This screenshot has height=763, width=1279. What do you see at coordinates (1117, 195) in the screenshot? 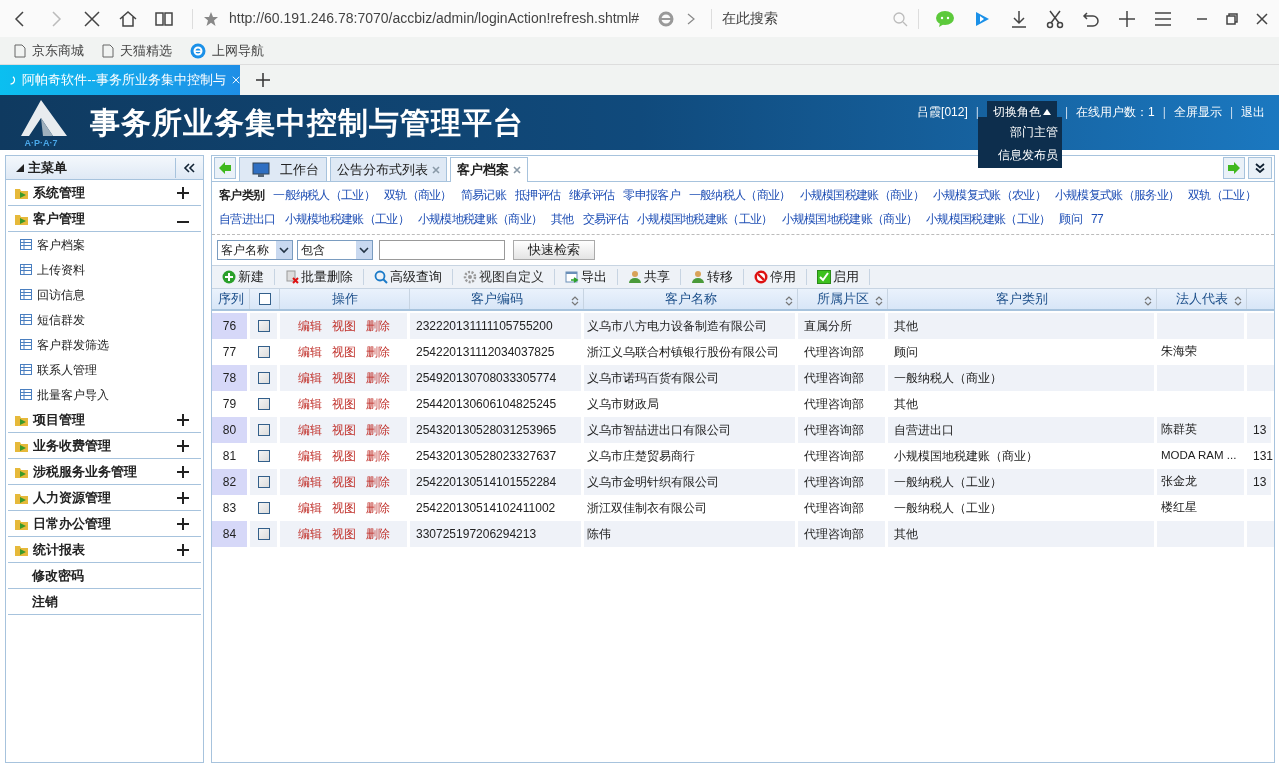
I see `category-link: 小规模复式账（服务业）` at bounding box center [1117, 195].